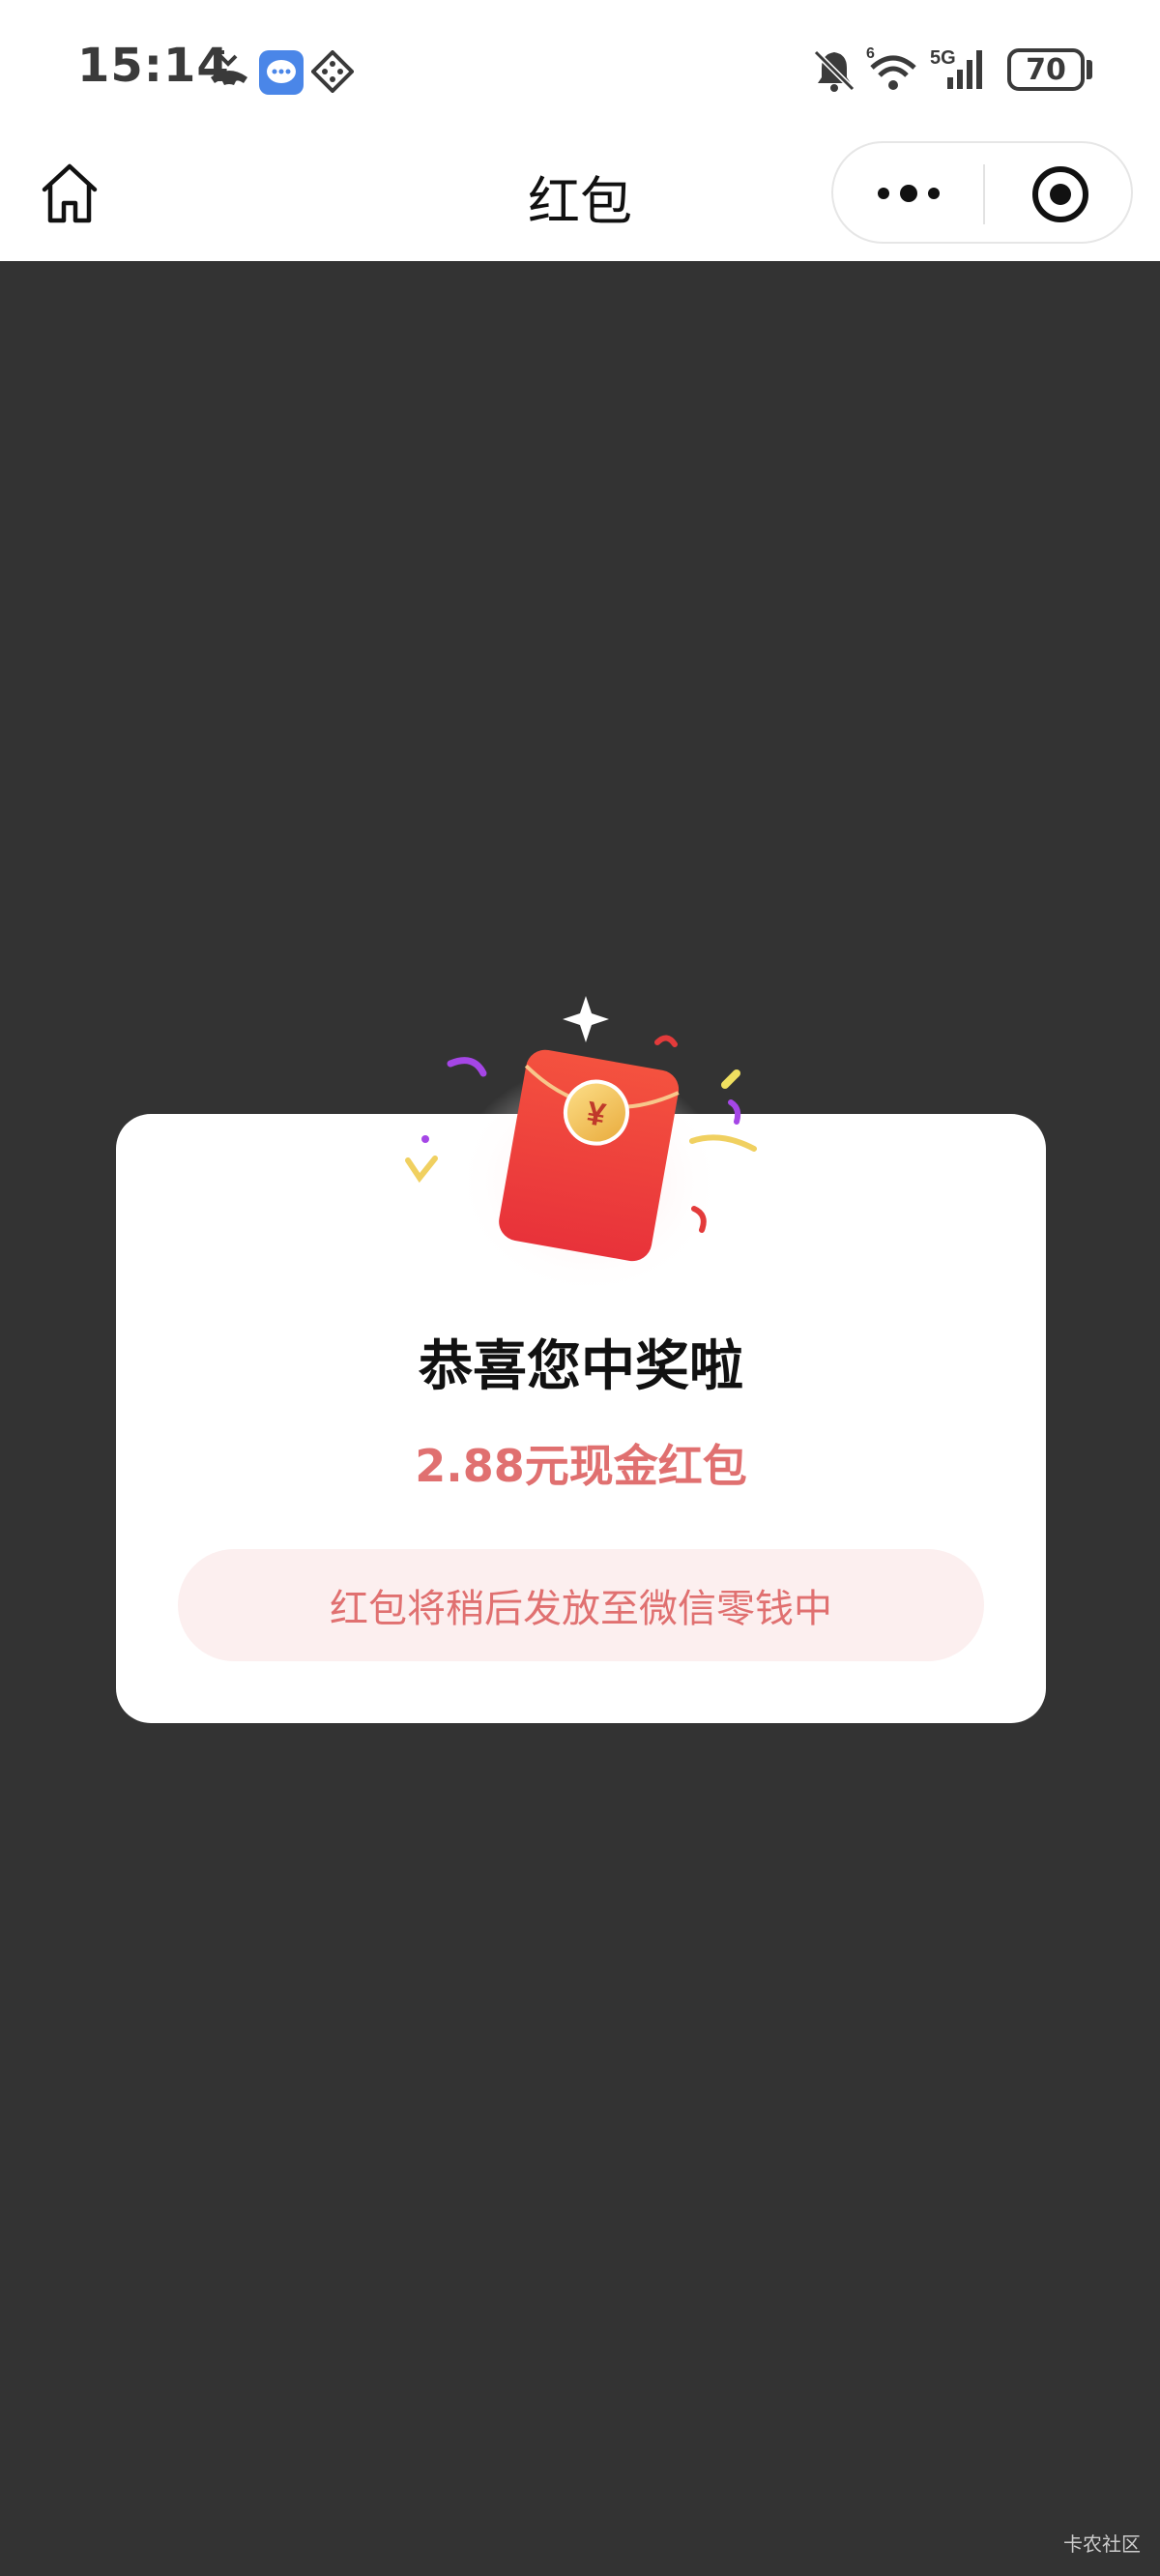 The width and height of the screenshot is (1160, 2576). What do you see at coordinates (943, 58) in the screenshot?
I see `svg-text: 5G` at bounding box center [943, 58].